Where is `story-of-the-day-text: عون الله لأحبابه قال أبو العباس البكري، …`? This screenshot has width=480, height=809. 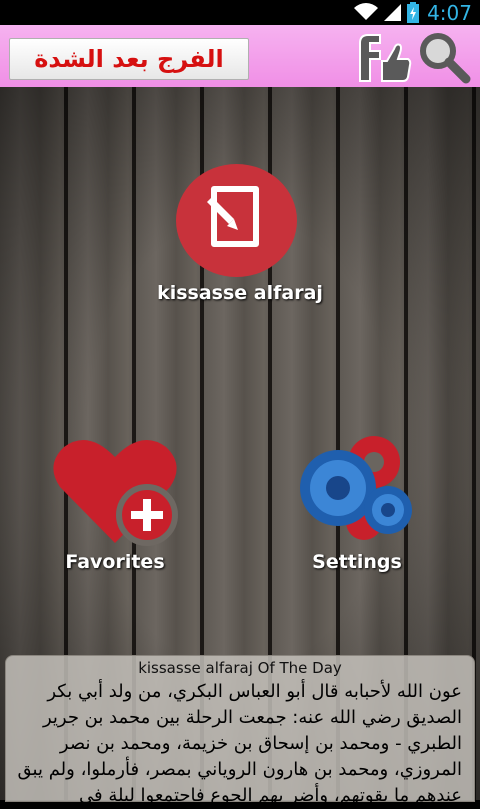
story-of-the-day-text: عون الله لأحبابه قال أبو العباس البكري، … is located at coordinates (239, 743).